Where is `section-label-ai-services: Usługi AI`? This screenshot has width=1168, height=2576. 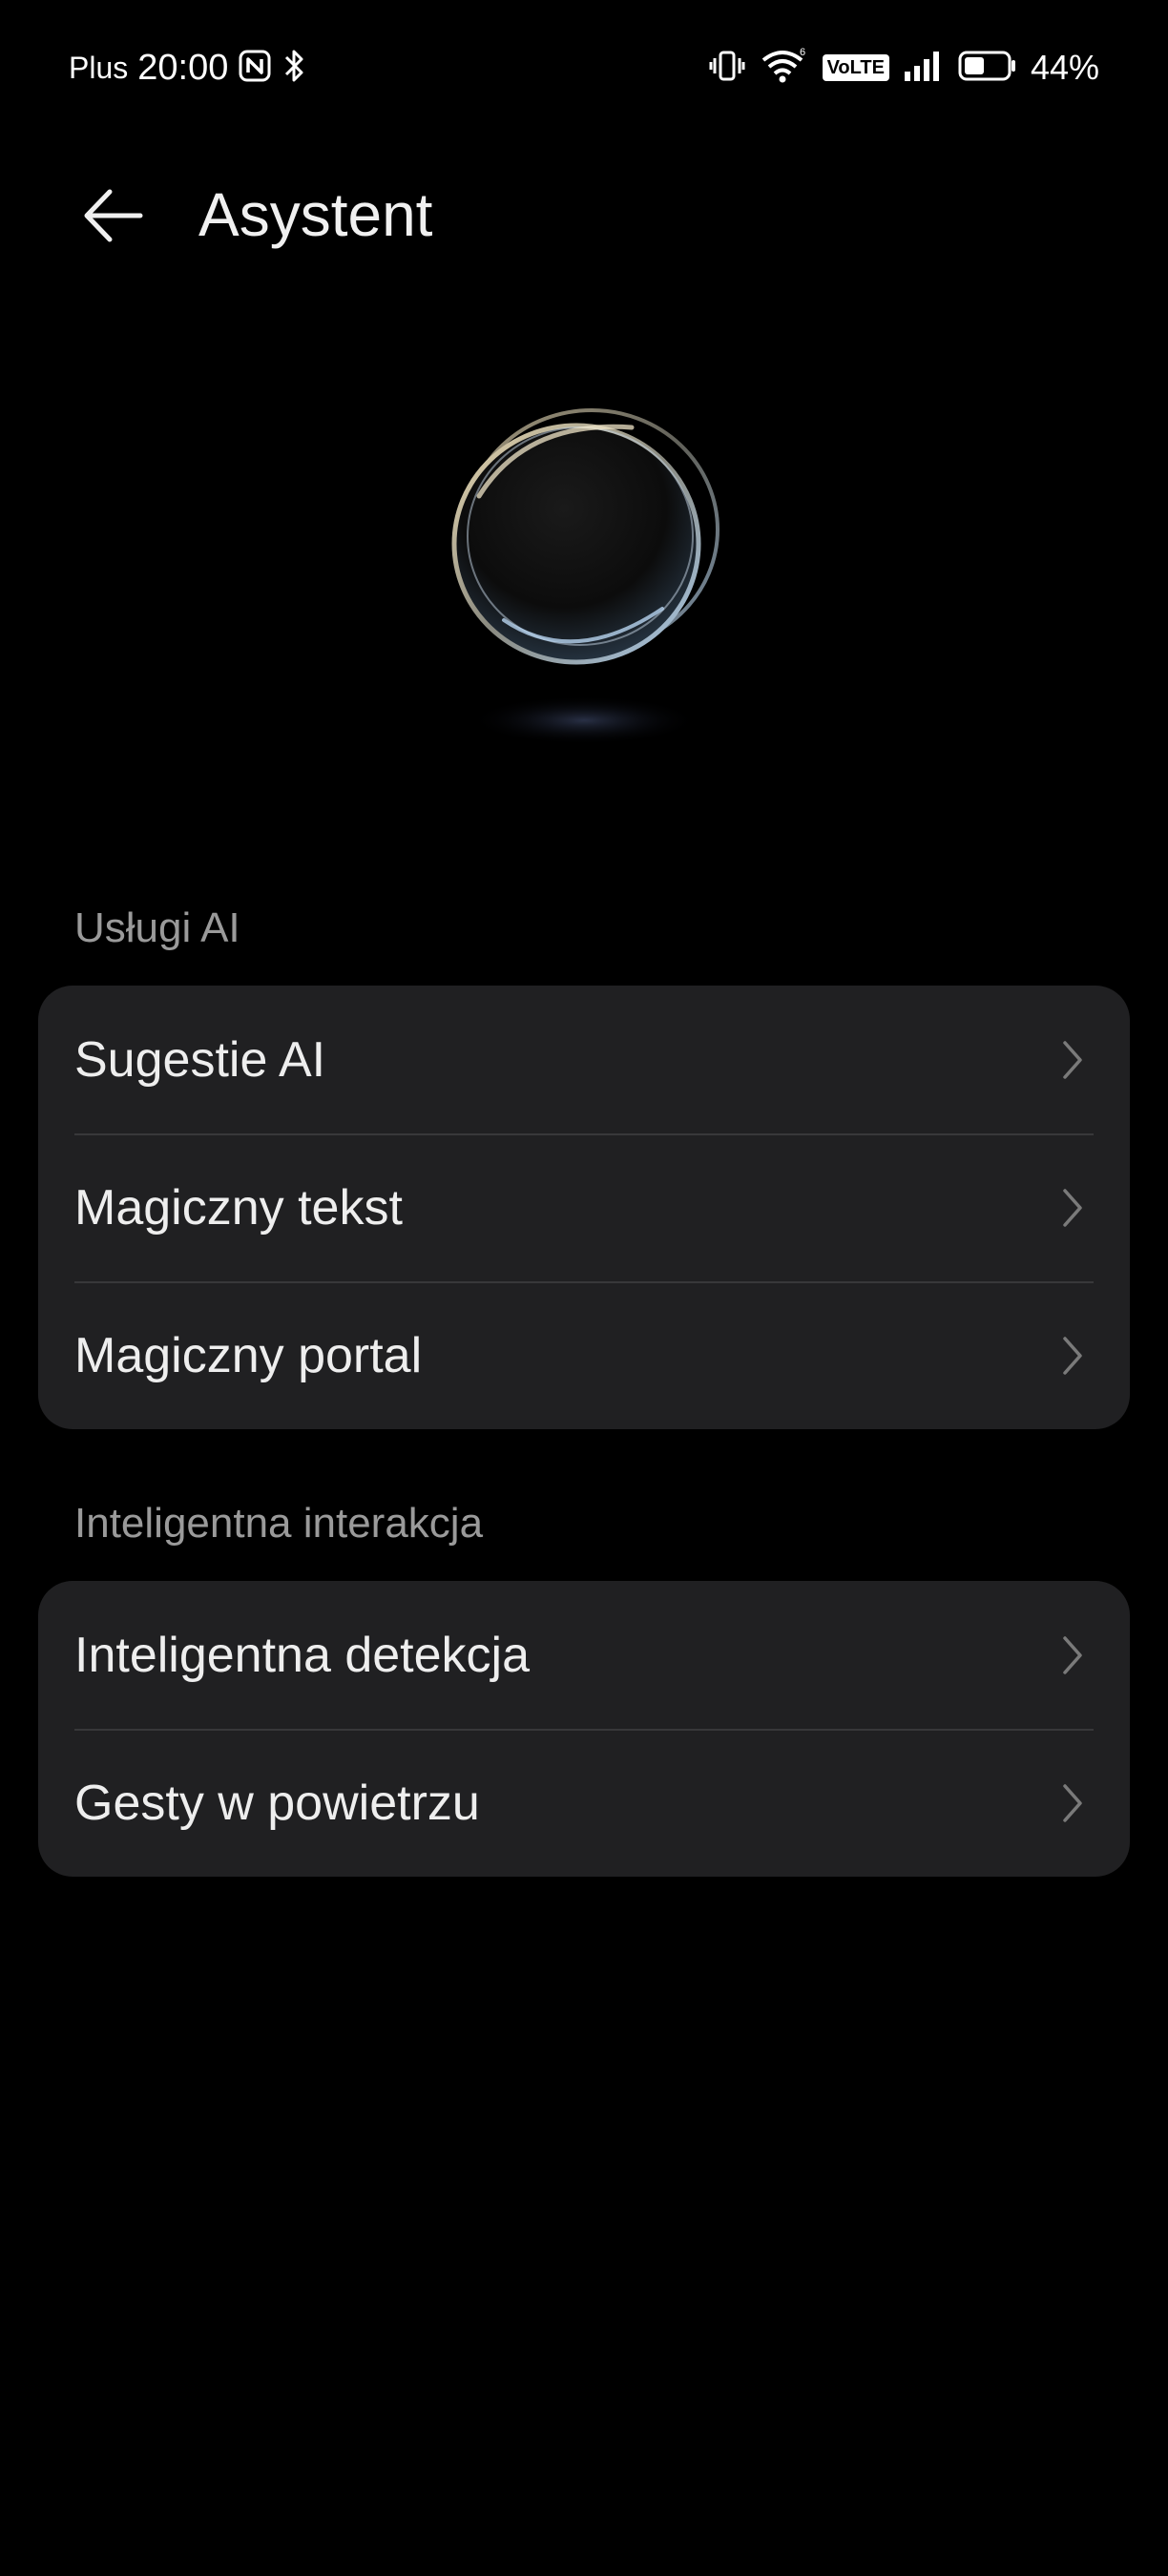
section-label-ai-services: Usługi AI is located at coordinates (157, 927).